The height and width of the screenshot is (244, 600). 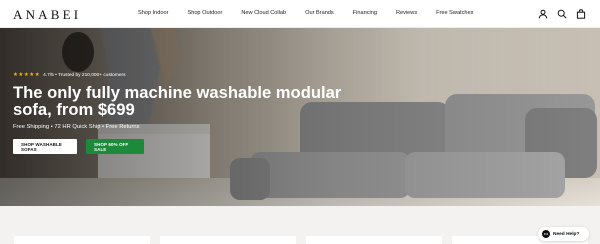 I want to click on nav-item-our-brands: Our Brands, so click(x=319, y=13).